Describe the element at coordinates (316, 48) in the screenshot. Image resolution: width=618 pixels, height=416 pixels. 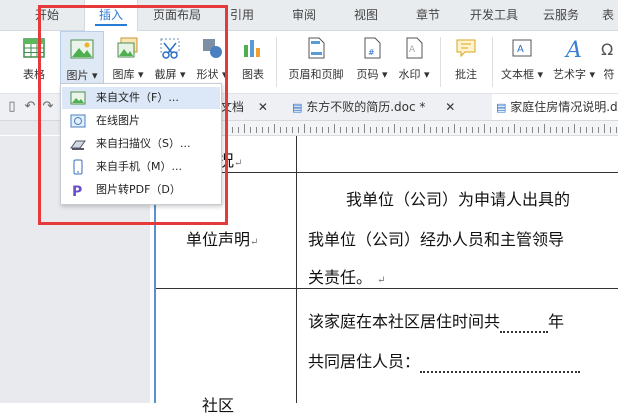
I see `header-footer-icon` at that location.